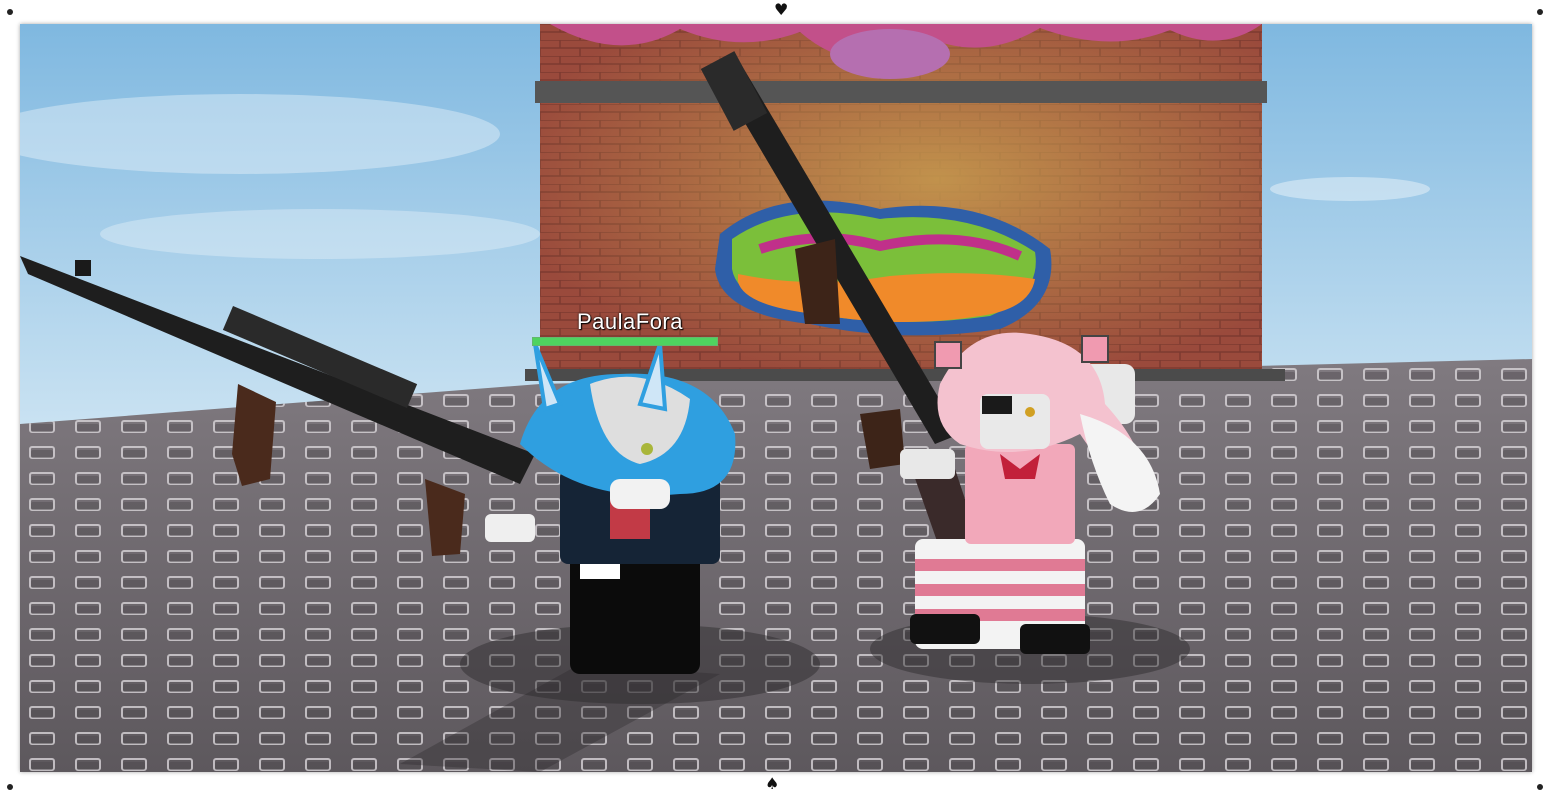 The height and width of the screenshot is (800, 1550). What do you see at coordinates (781, 10) in the screenshot?
I see `heart-handle-icon: ♥` at bounding box center [781, 10].